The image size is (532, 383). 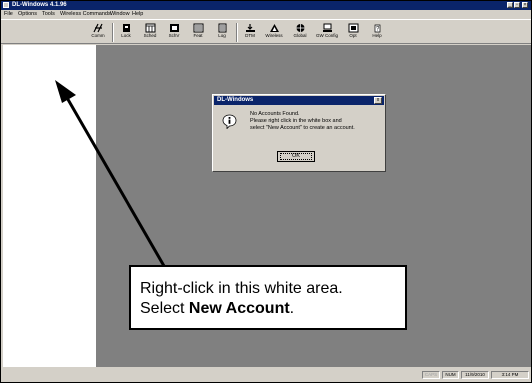 I want to click on toolbar-global-button: Global, so click(x=300, y=32).